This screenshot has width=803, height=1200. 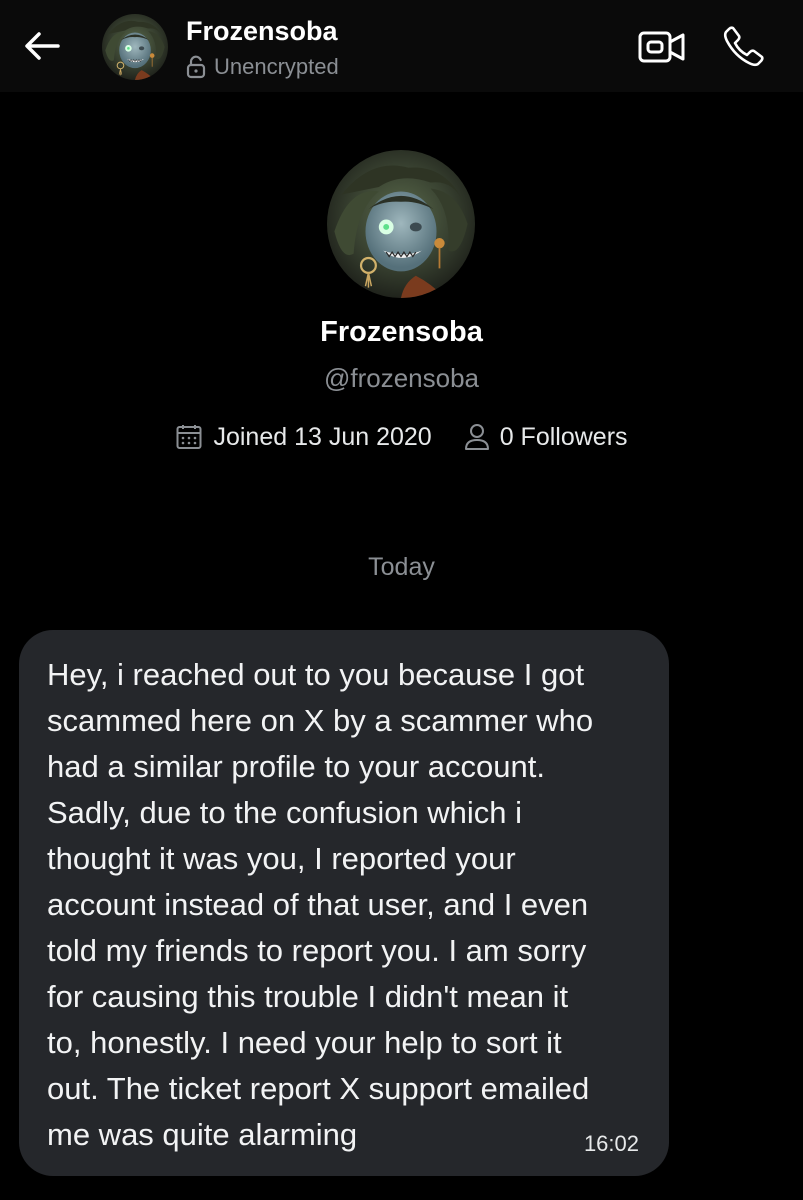 I want to click on video-call-button, so click(x=662, y=47).